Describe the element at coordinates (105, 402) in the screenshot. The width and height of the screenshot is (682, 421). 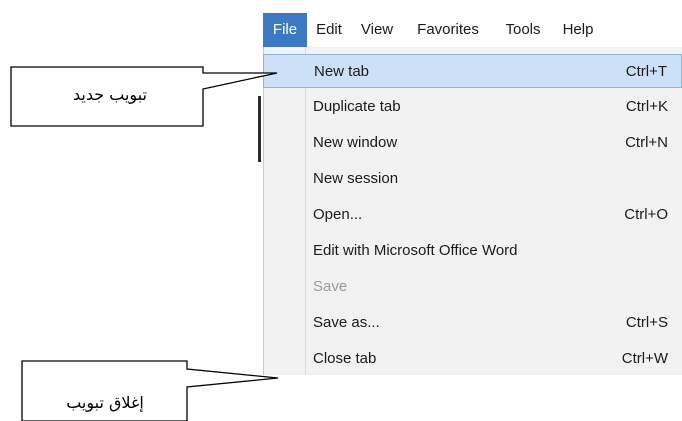
I see `callout-close-tab-text: إغلاق تبويب` at that location.